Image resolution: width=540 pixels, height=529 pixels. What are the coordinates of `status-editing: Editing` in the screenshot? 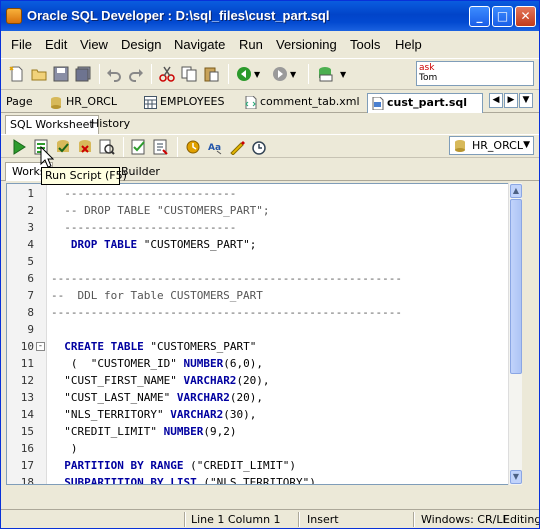 It's located at (521, 519).